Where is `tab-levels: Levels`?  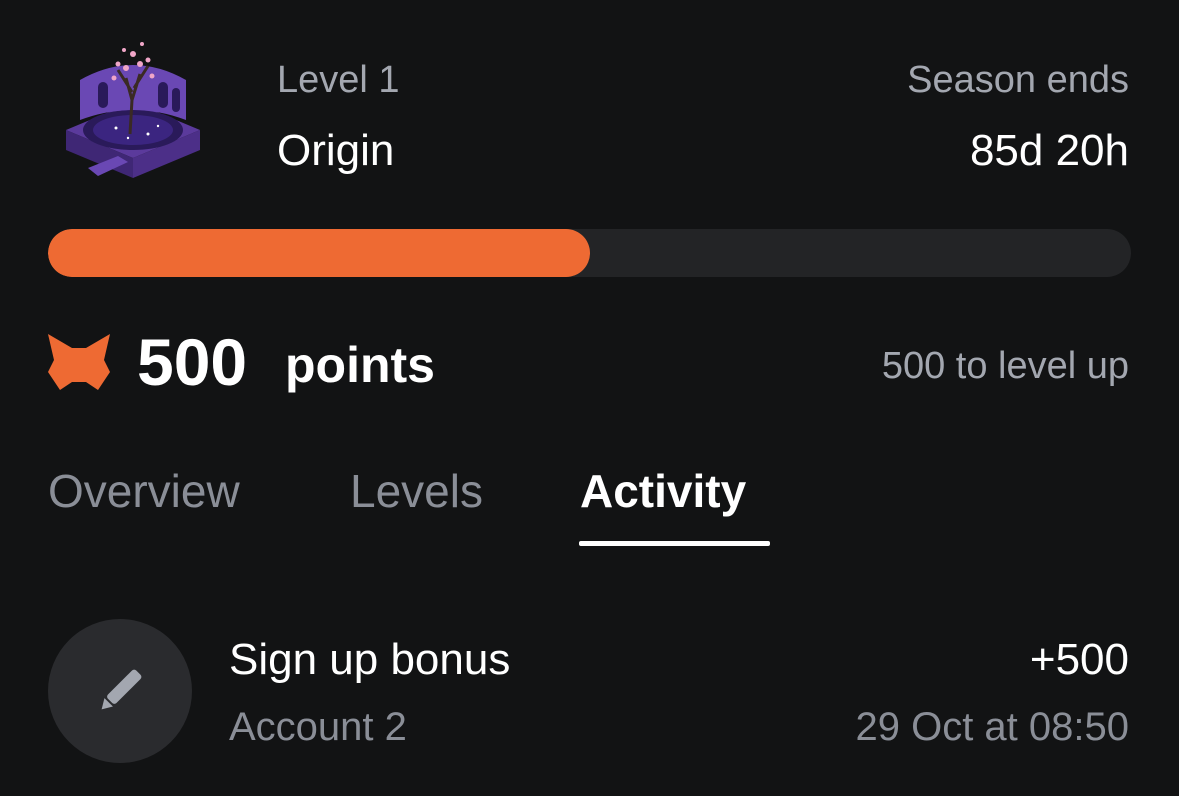 tab-levels: Levels is located at coordinates (416, 491).